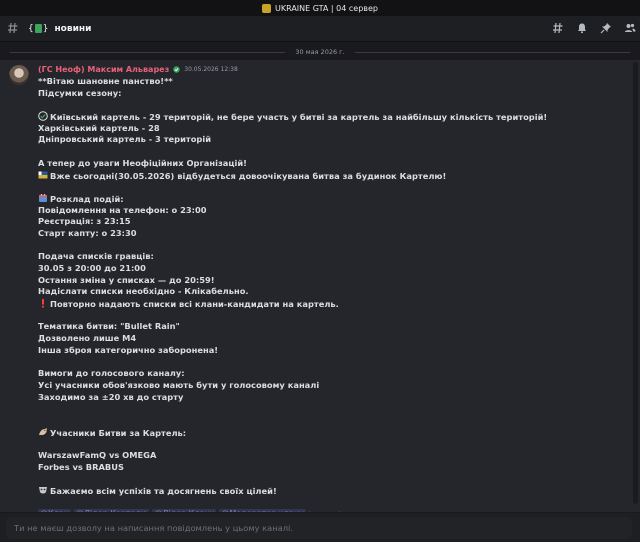 This screenshot has width=640, height=542. Describe the element at coordinates (19, 75) in the screenshot. I see `avatar` at that location.